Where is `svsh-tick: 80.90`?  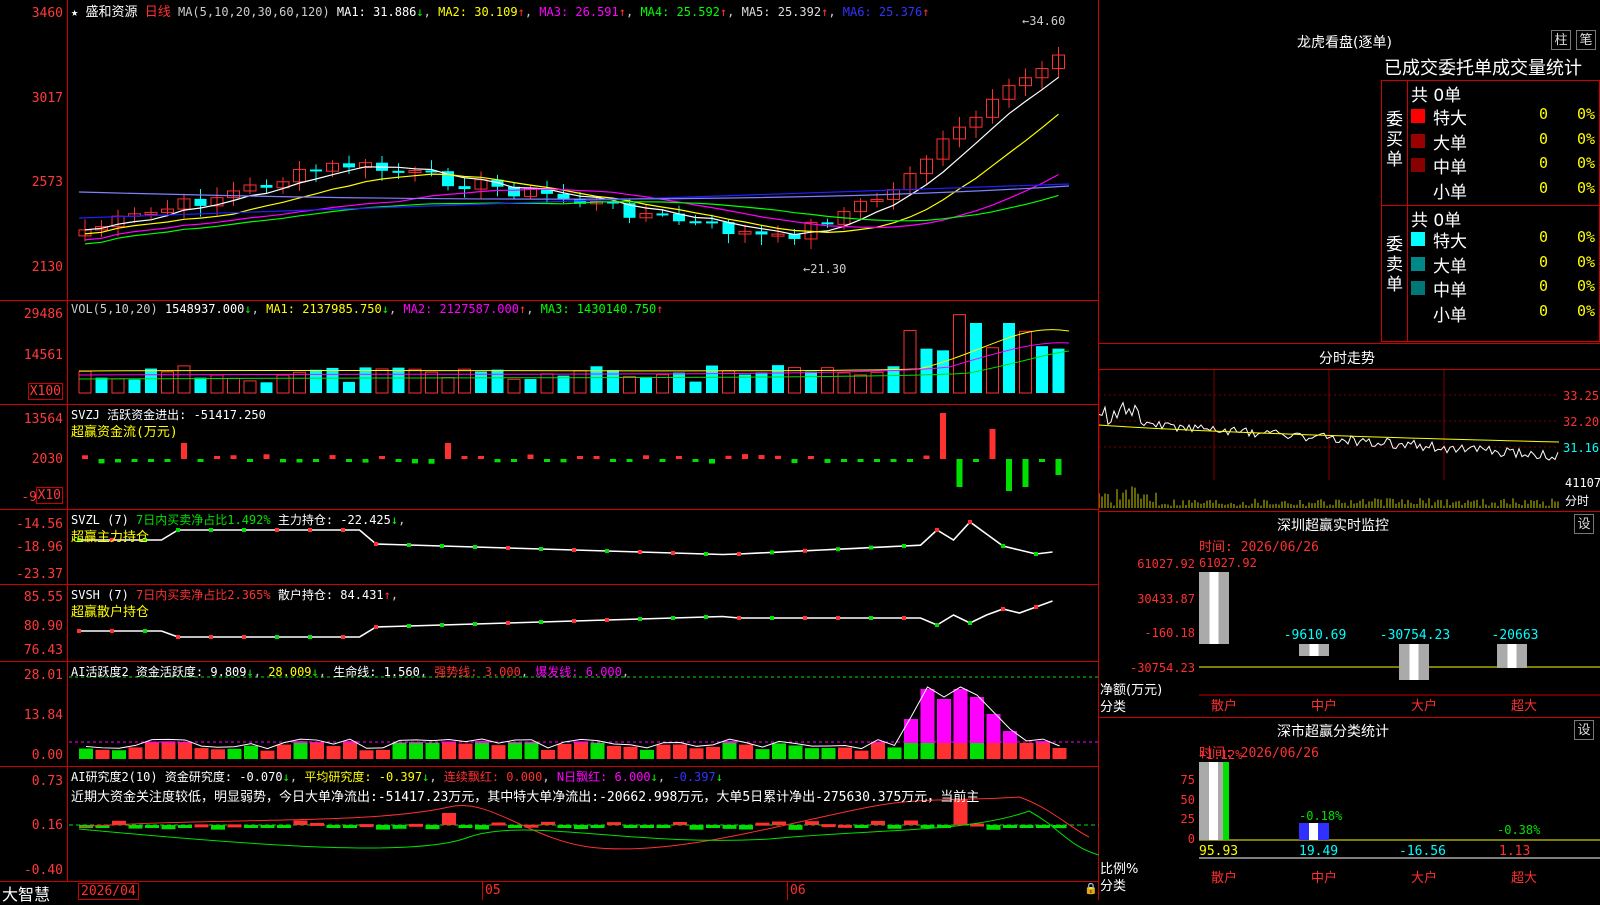
svsh-tick: 80.90 is located at coordinates (43, 626).